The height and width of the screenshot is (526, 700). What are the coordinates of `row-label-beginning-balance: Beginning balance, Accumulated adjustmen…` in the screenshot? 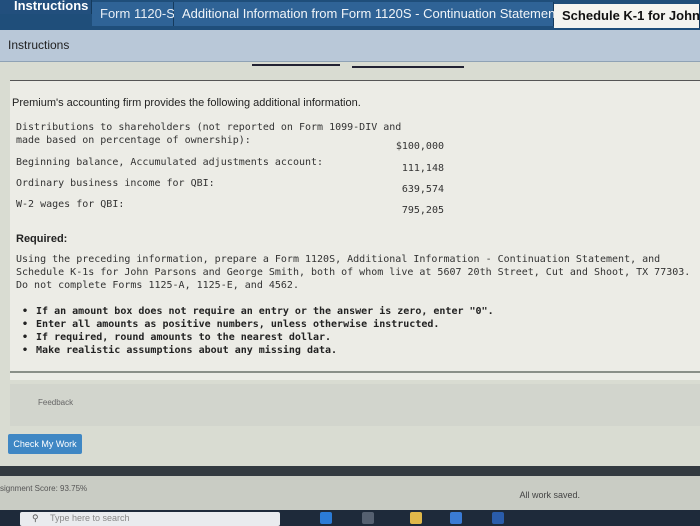 It's located at (170, 162).